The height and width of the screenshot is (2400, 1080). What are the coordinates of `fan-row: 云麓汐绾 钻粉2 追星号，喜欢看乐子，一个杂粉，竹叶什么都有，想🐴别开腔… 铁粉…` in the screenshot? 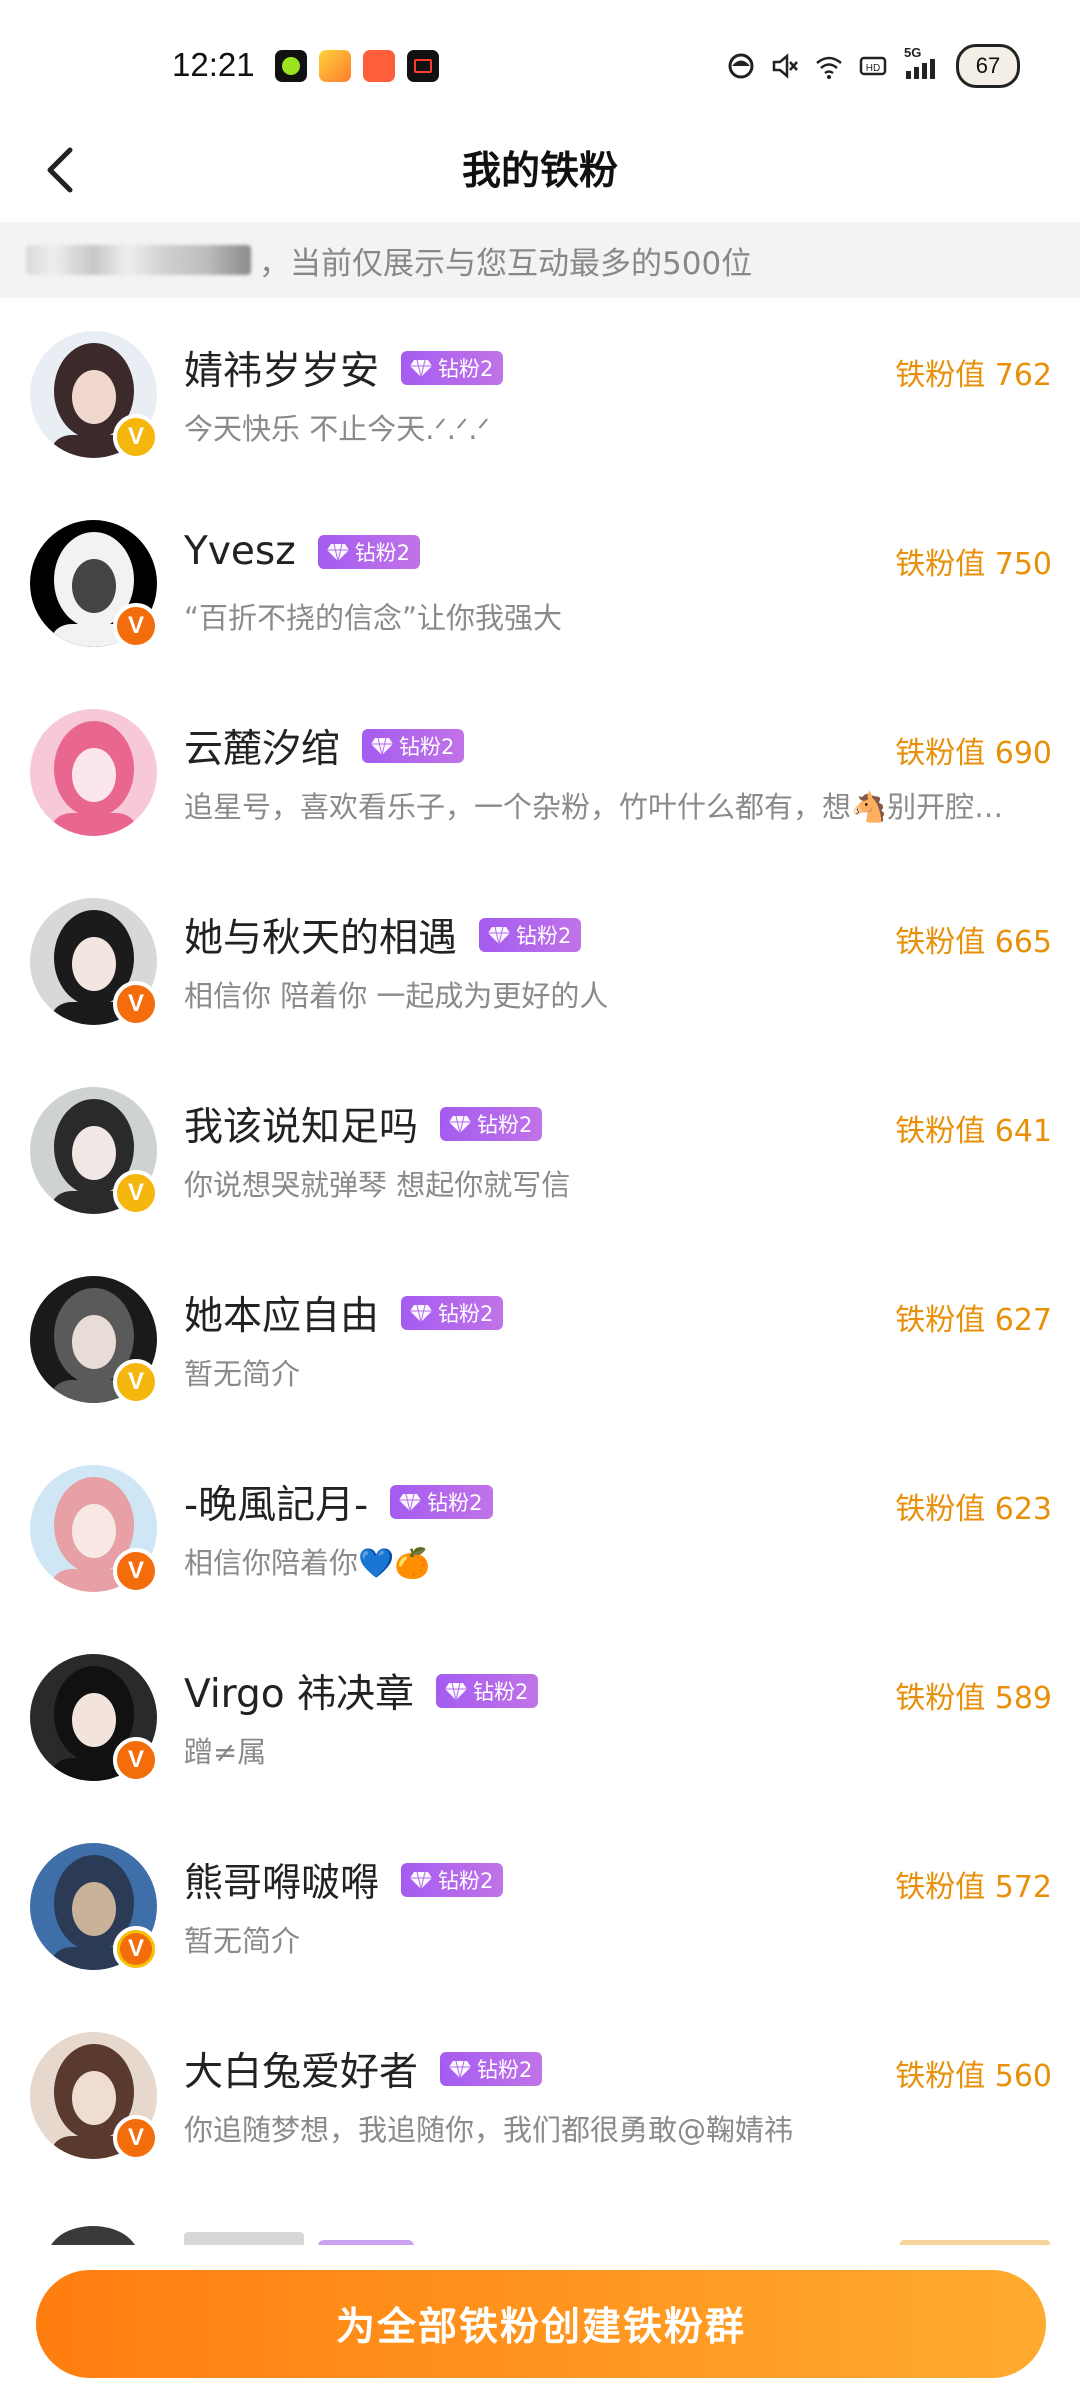 It's located at (540, 770).